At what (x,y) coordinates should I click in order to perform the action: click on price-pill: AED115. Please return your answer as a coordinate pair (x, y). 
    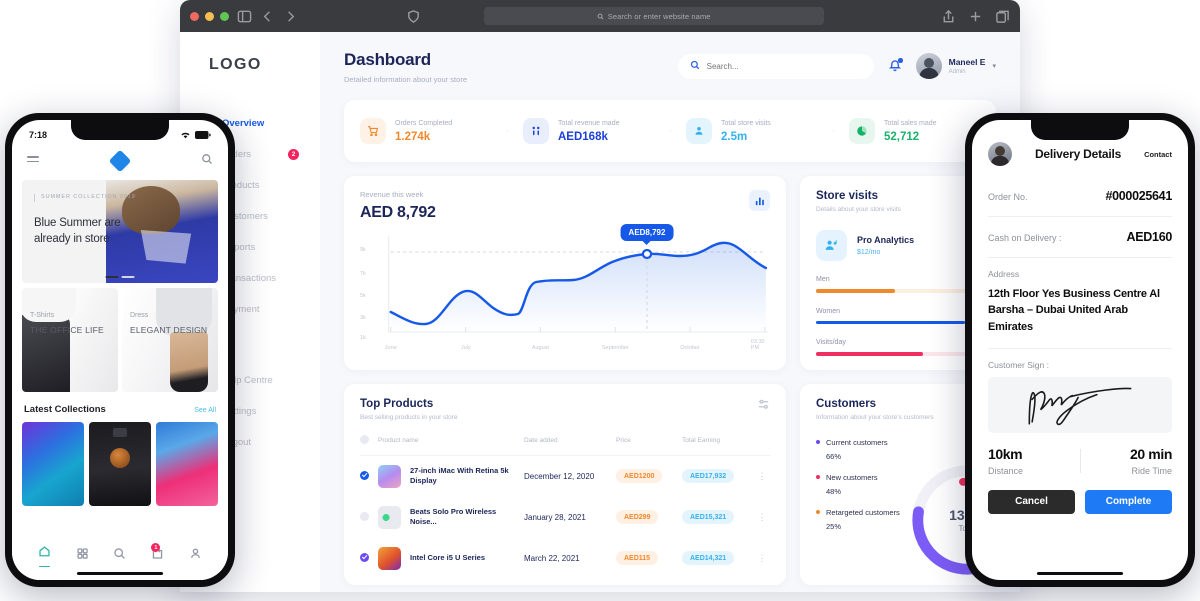
    Looking at the image, I should click on (637, 558).